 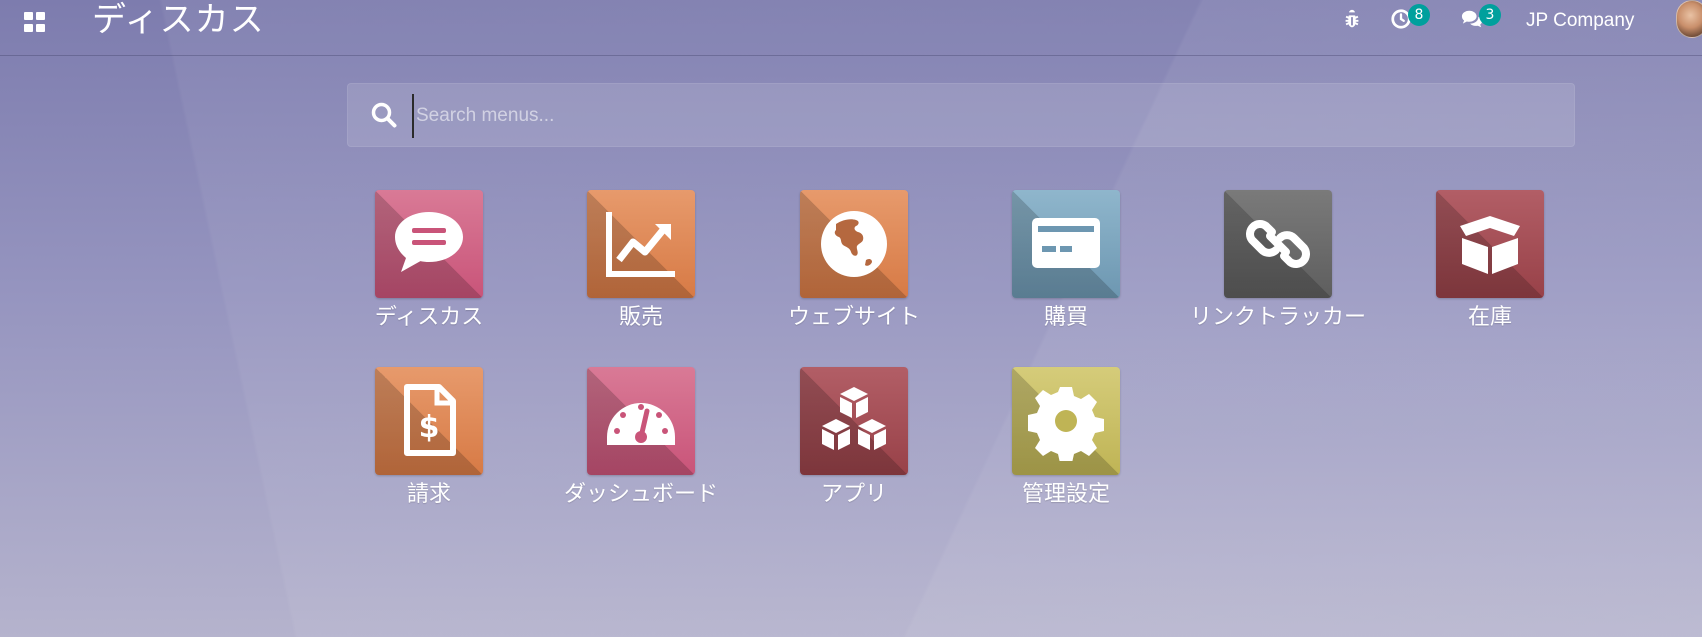 I want to click on app-label: ディスカス, so click(x=429, y=317).